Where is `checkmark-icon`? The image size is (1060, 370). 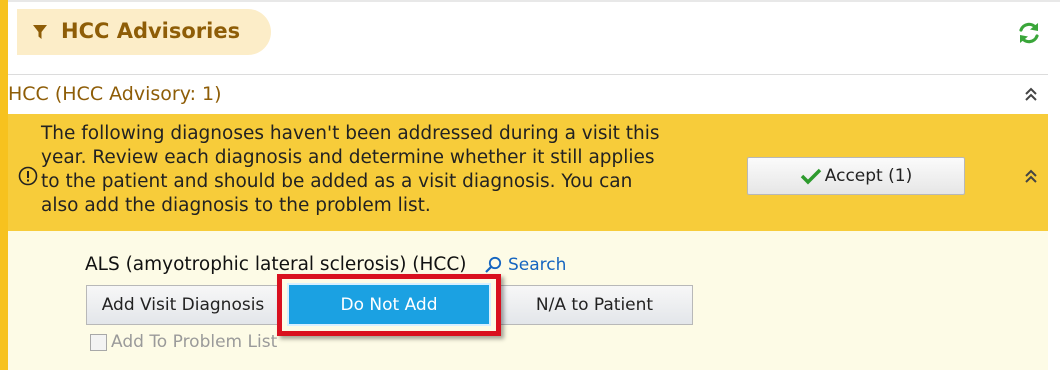 checkmark-icon is located at coordinates (811, 176).